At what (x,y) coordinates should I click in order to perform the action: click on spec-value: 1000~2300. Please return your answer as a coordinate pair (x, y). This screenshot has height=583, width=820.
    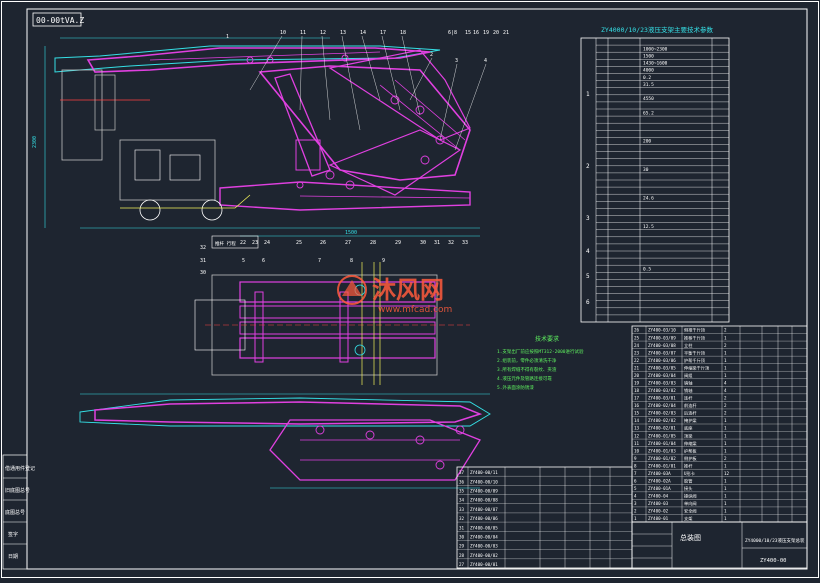
    Looking at the image, I should click on (655, 49).